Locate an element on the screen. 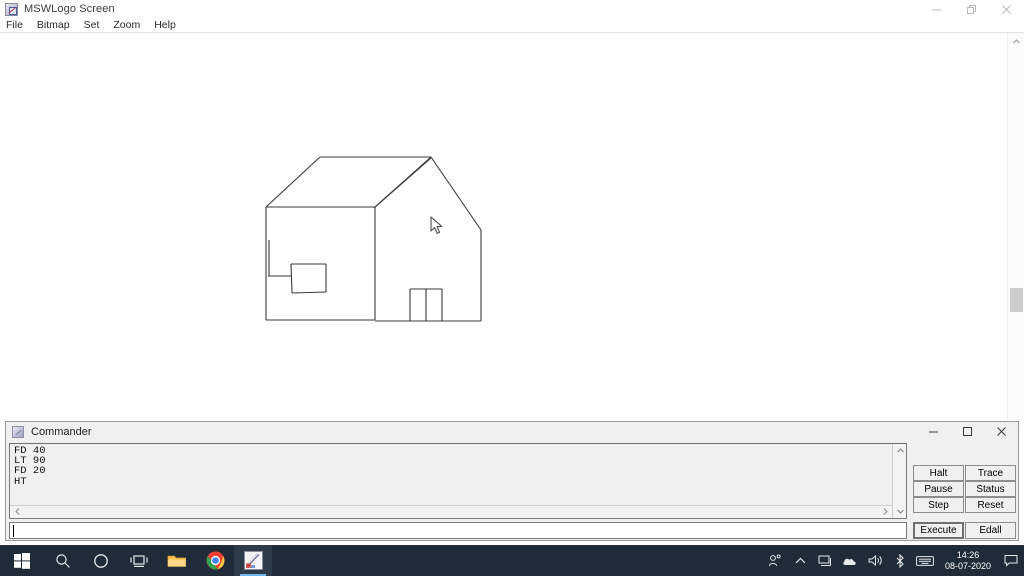  execute-row: Execute Edall is located at coordinates (965, 531).